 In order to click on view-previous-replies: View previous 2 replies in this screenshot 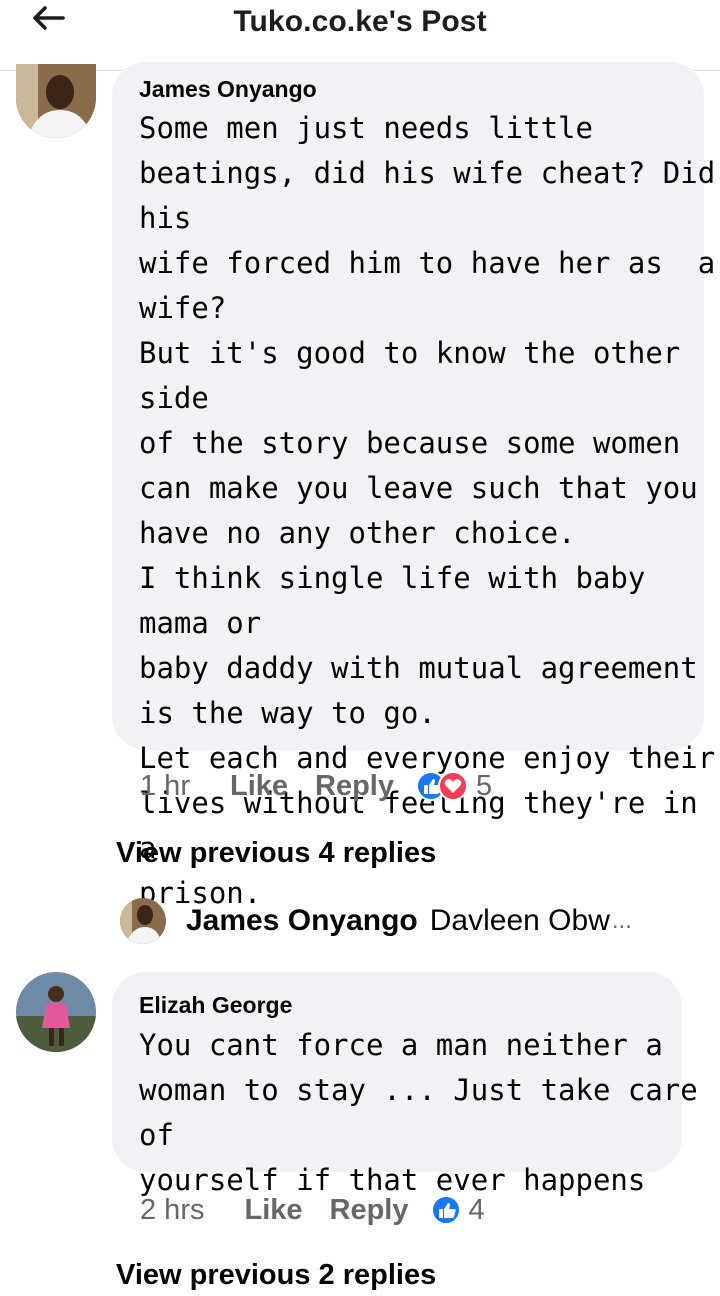, I will do `click(276, 1275)`.